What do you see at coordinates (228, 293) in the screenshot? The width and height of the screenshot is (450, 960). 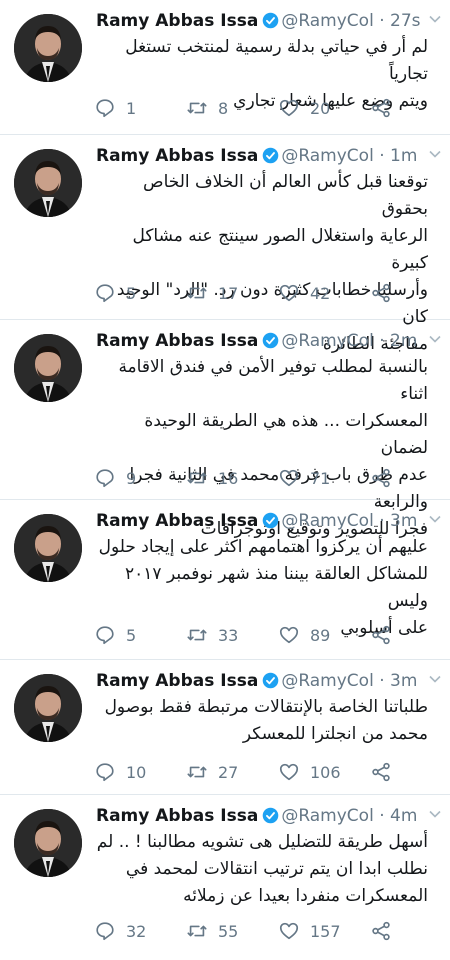 I see `retweet-count: 17` at bounding box center [228, 293].